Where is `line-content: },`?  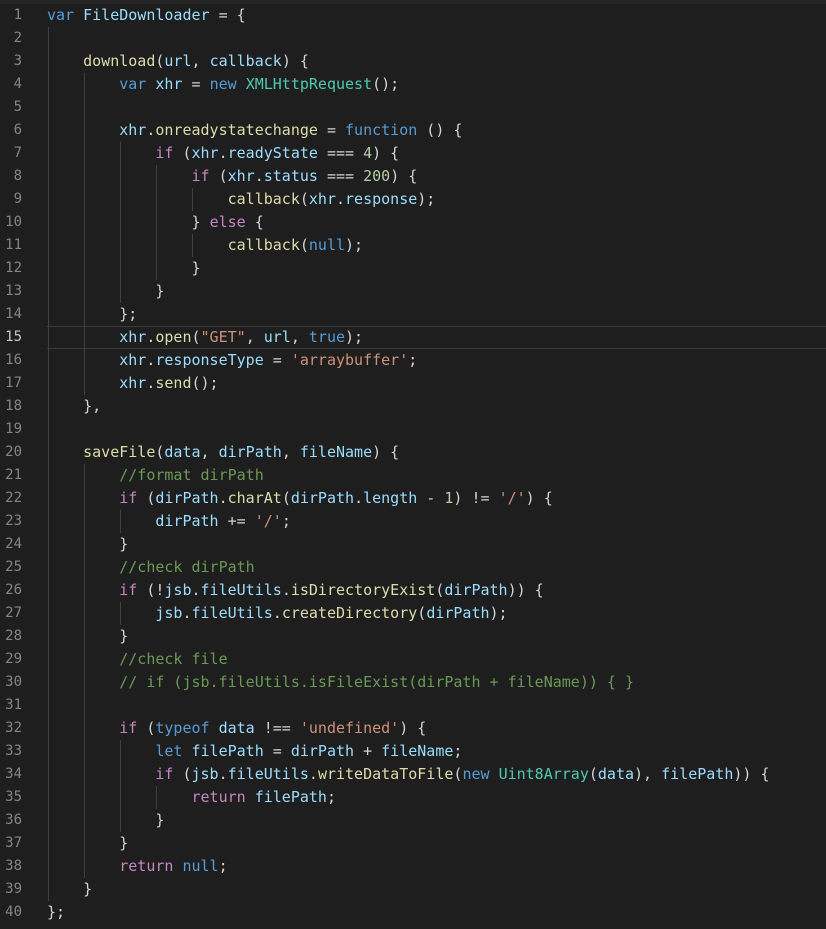 line-content: }, is located at coordinates (436, 406).